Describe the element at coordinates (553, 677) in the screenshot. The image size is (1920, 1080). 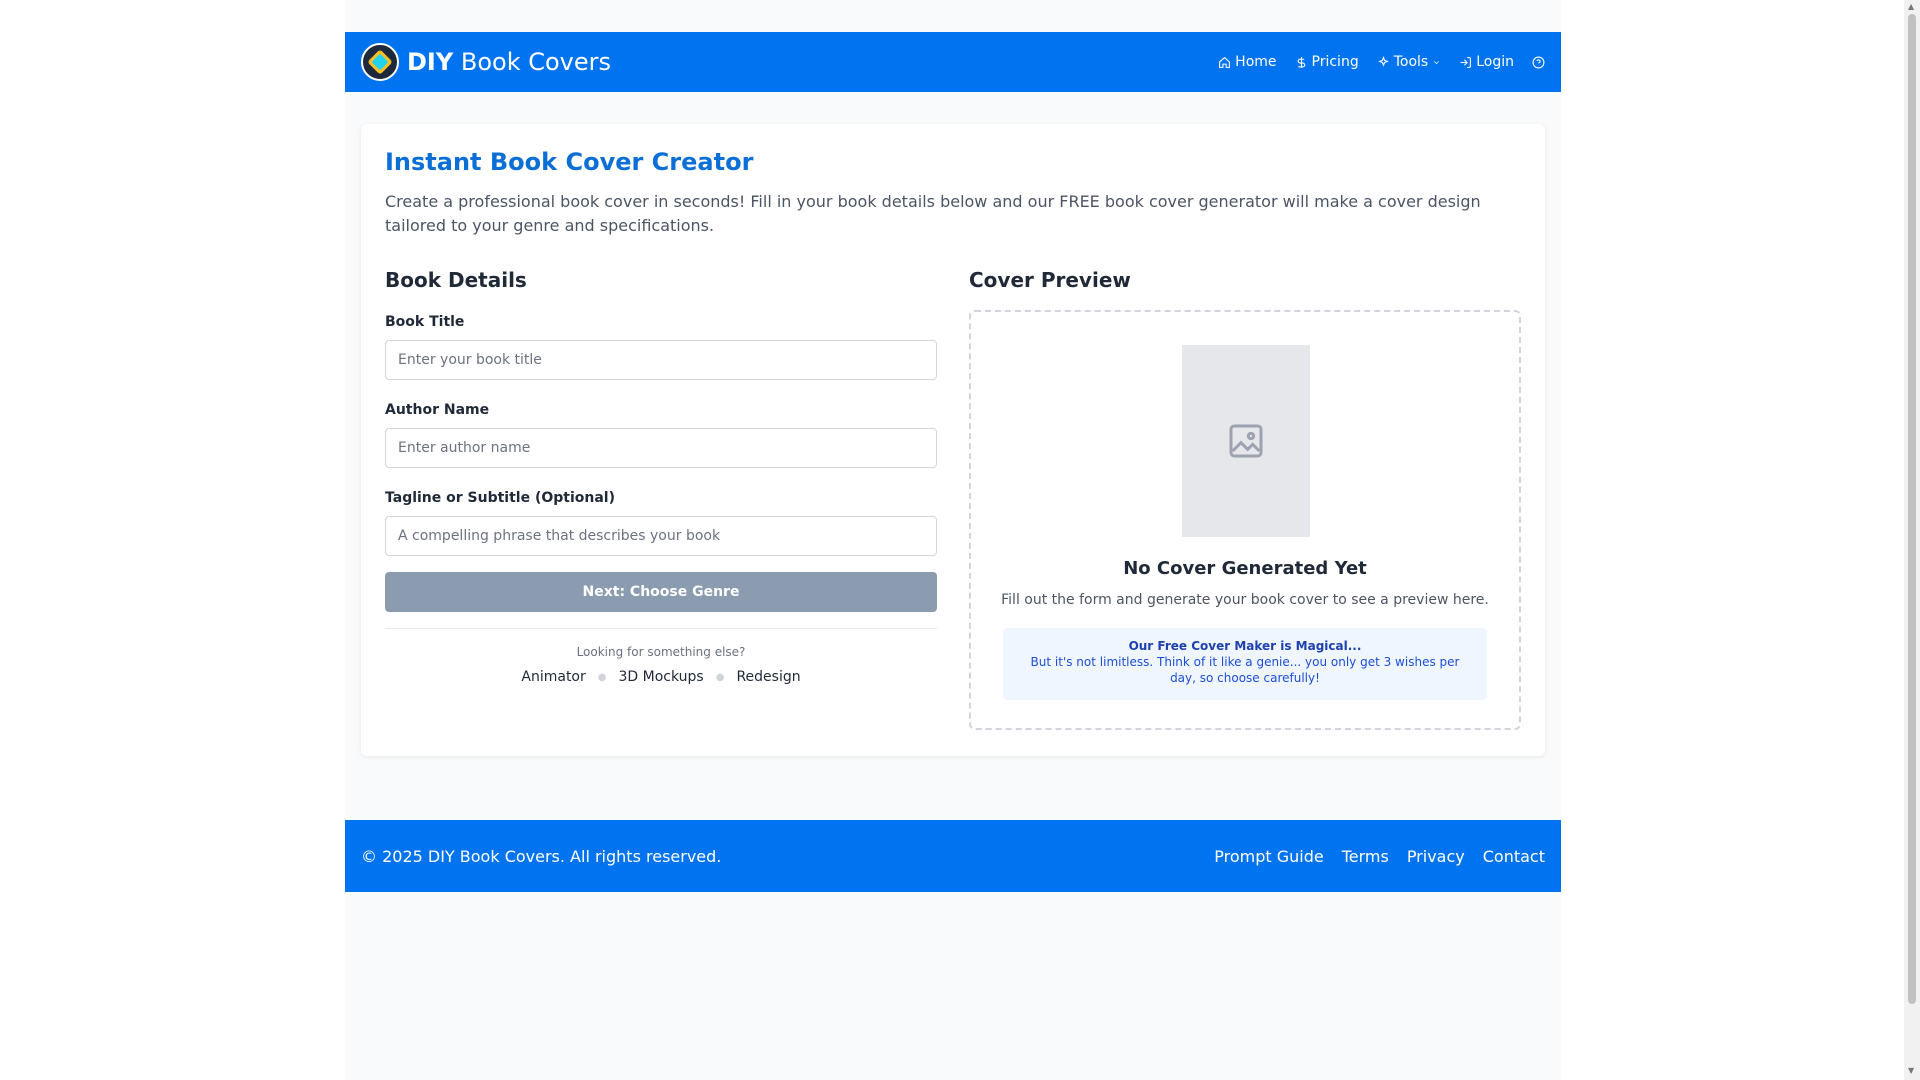
I see `animator-link: Animator` at that location.